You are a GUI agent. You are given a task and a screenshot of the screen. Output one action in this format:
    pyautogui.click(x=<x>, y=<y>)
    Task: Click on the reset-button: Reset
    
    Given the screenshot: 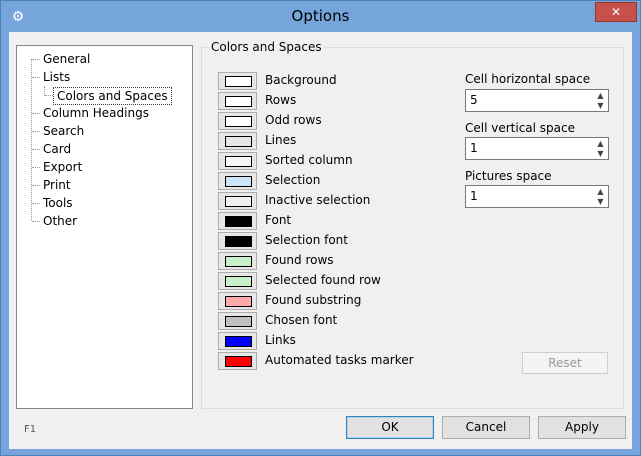 What is the action you would take?
    pyautogui.click(x=565, y=363)
    